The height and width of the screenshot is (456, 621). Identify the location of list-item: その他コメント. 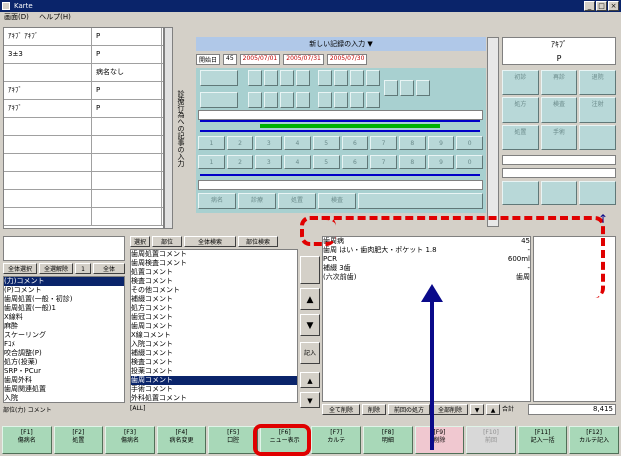
(214, 290).